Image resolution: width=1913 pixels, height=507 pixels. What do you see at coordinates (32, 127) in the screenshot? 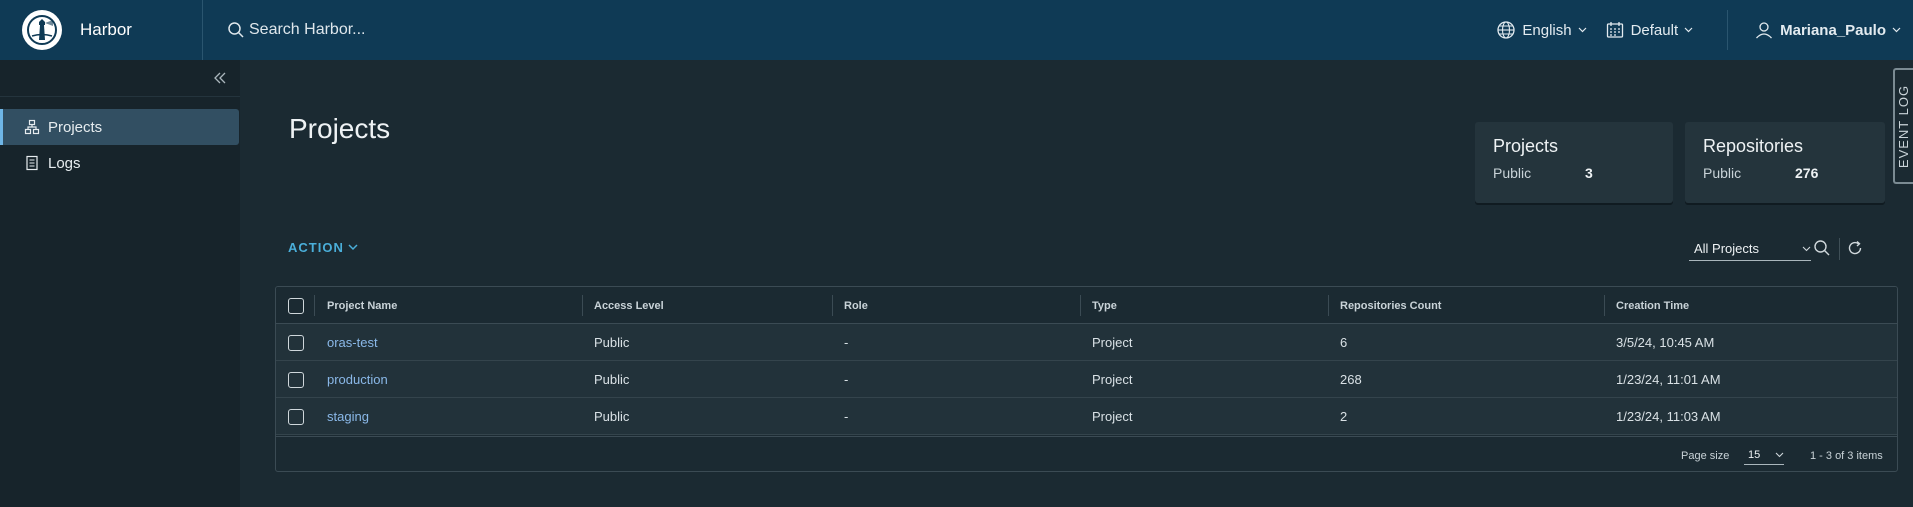
I see `projects-icon` at bounding box center [32, 127].